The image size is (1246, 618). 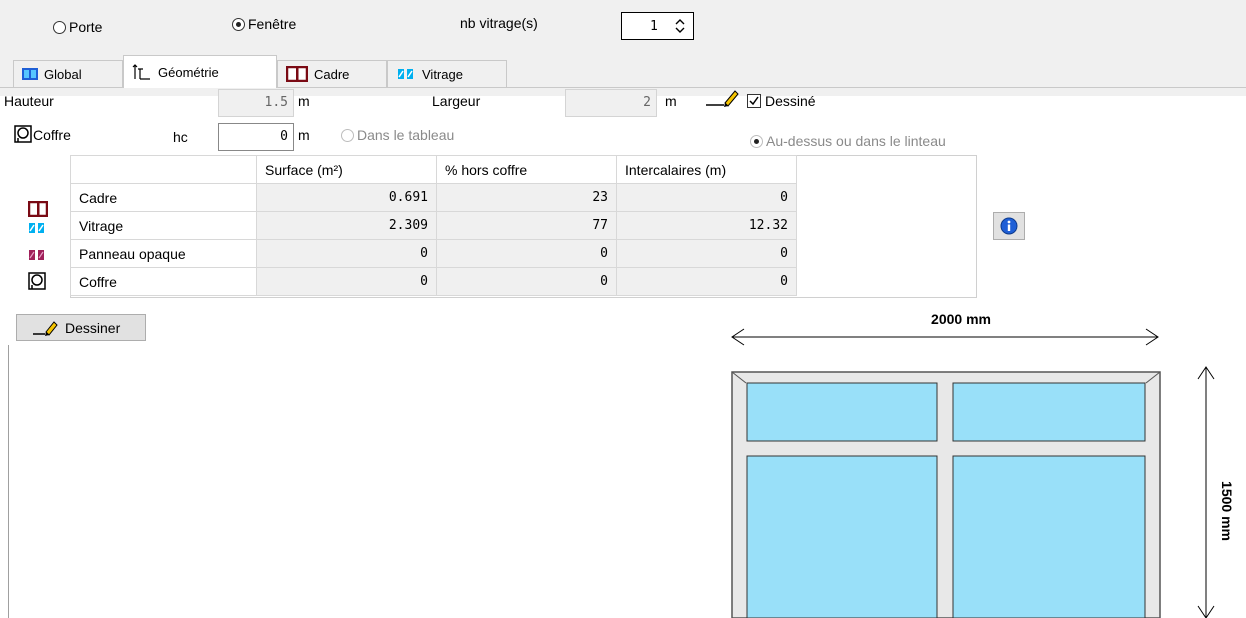 What do you see at coordinates (856, 141) in the screenshot?
I see `radio-linteau-label: Au-dessus ou dans le linteau` at bounding box center [856, 141].